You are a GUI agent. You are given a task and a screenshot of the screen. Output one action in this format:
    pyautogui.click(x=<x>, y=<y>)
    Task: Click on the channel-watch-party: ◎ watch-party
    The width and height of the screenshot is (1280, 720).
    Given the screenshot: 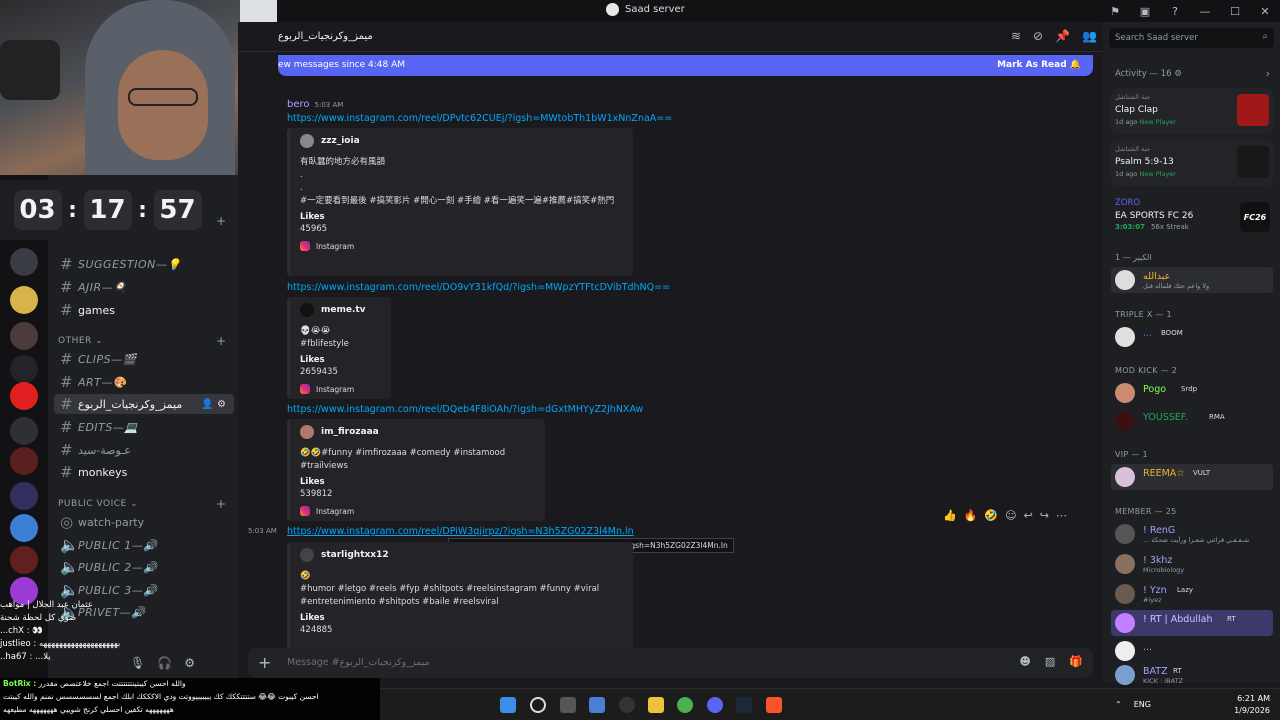 What is the action you would take?
    pyautogui.click(x=144, y=522)
    